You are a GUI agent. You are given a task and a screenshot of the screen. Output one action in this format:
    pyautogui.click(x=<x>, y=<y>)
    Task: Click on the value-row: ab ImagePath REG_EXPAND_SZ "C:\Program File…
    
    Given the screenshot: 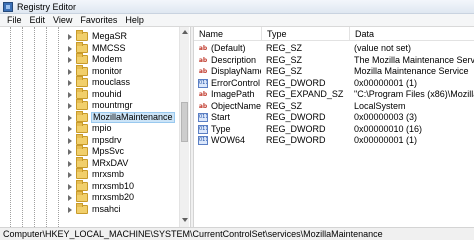 What is the action you would take?
    pyautogui.click(x=334, y=94)
    